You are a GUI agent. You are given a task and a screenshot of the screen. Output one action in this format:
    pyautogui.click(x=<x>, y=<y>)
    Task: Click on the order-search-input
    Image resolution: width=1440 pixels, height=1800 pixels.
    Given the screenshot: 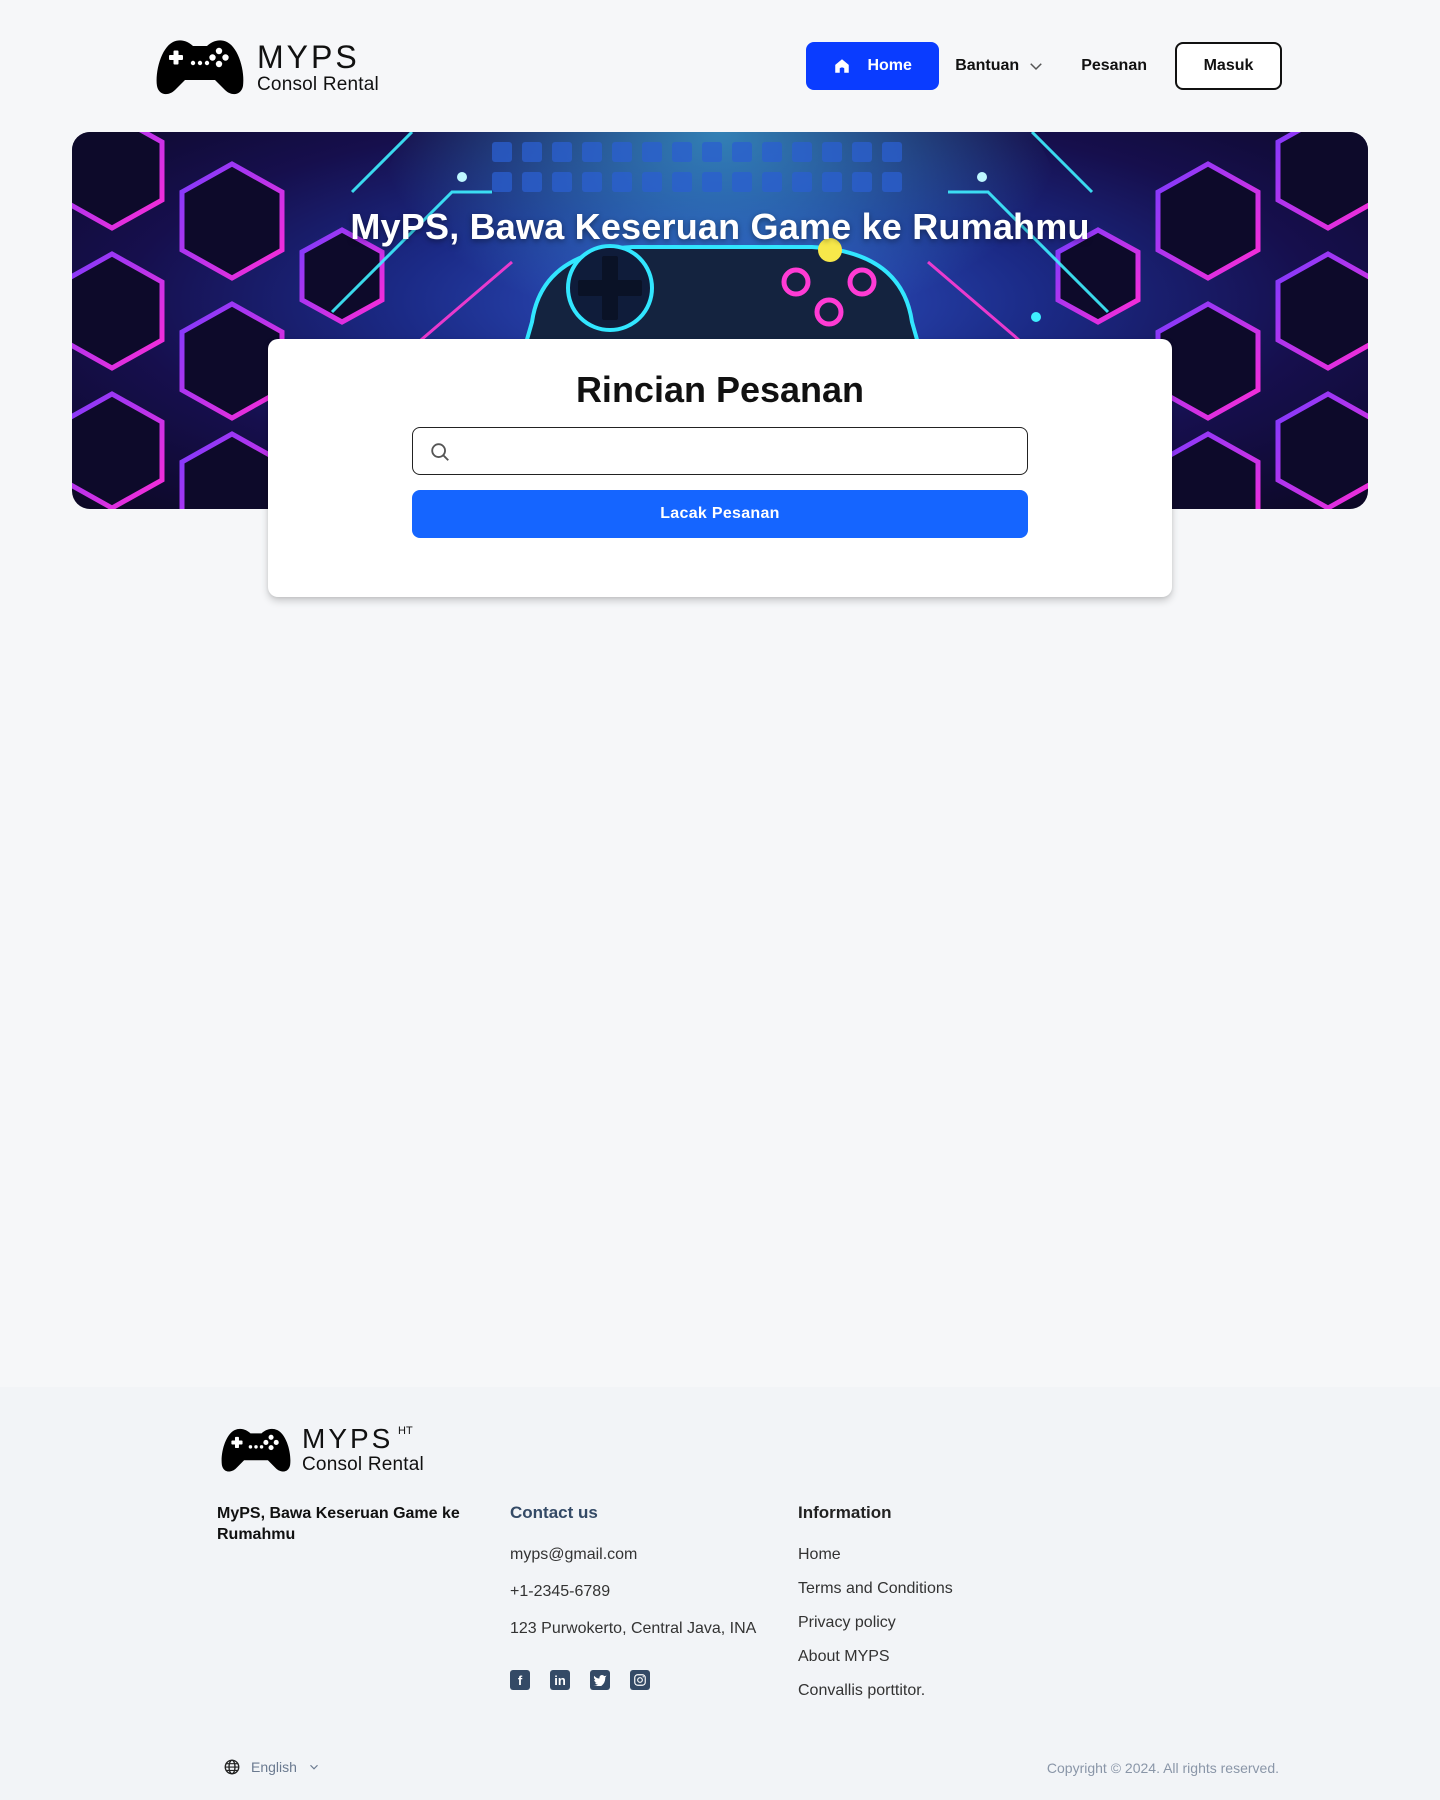 What is the action you would take?
    pyautogui.click(x=738, y=451)
    